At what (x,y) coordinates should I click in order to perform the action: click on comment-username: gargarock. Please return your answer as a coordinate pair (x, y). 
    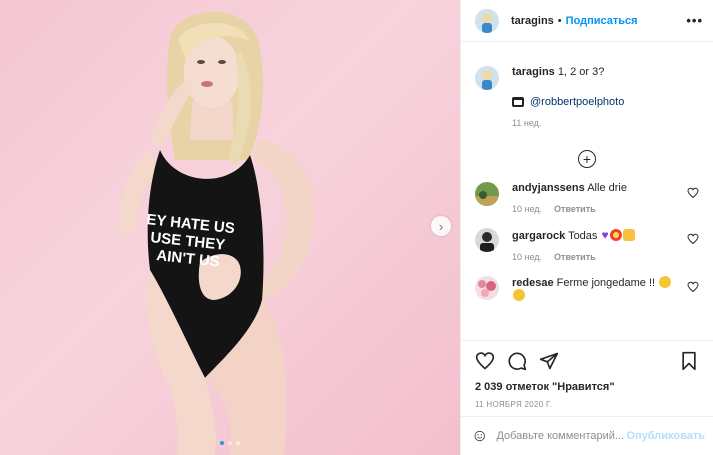
    Looking at the image, I should click on (538, 236).